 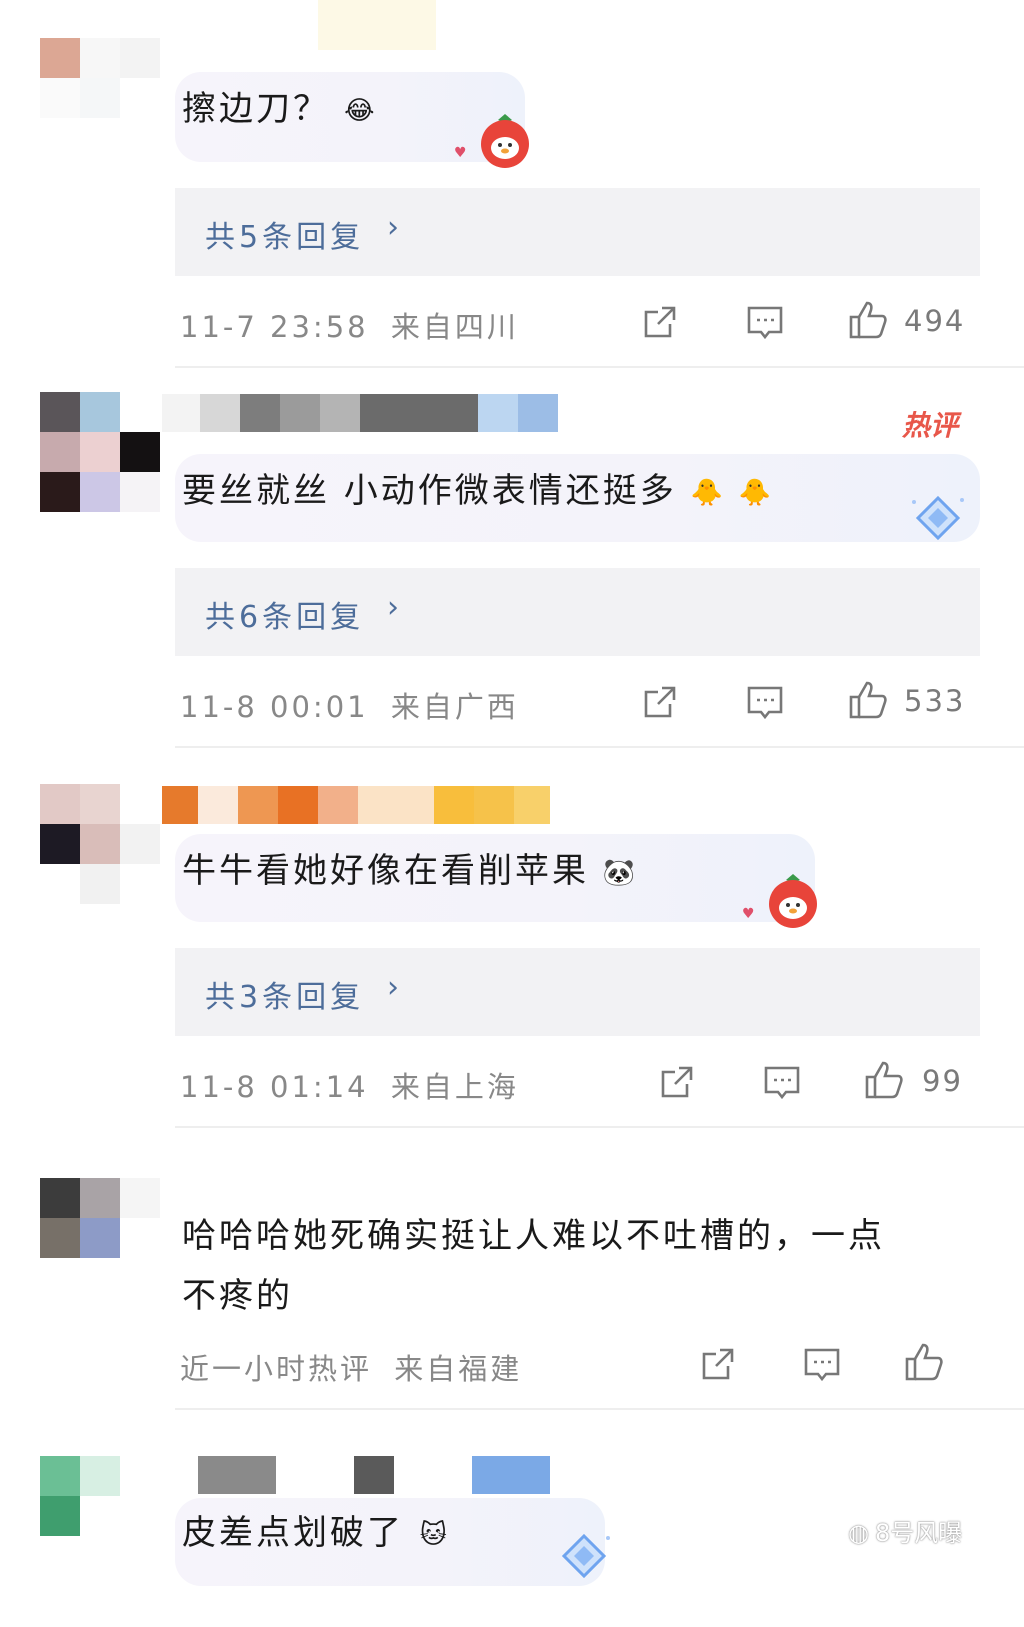 What do you see at coordinates (930, 425) in the screenshot?
I see `hot-comment-badge: 热评` at bounding box center [930, 425].